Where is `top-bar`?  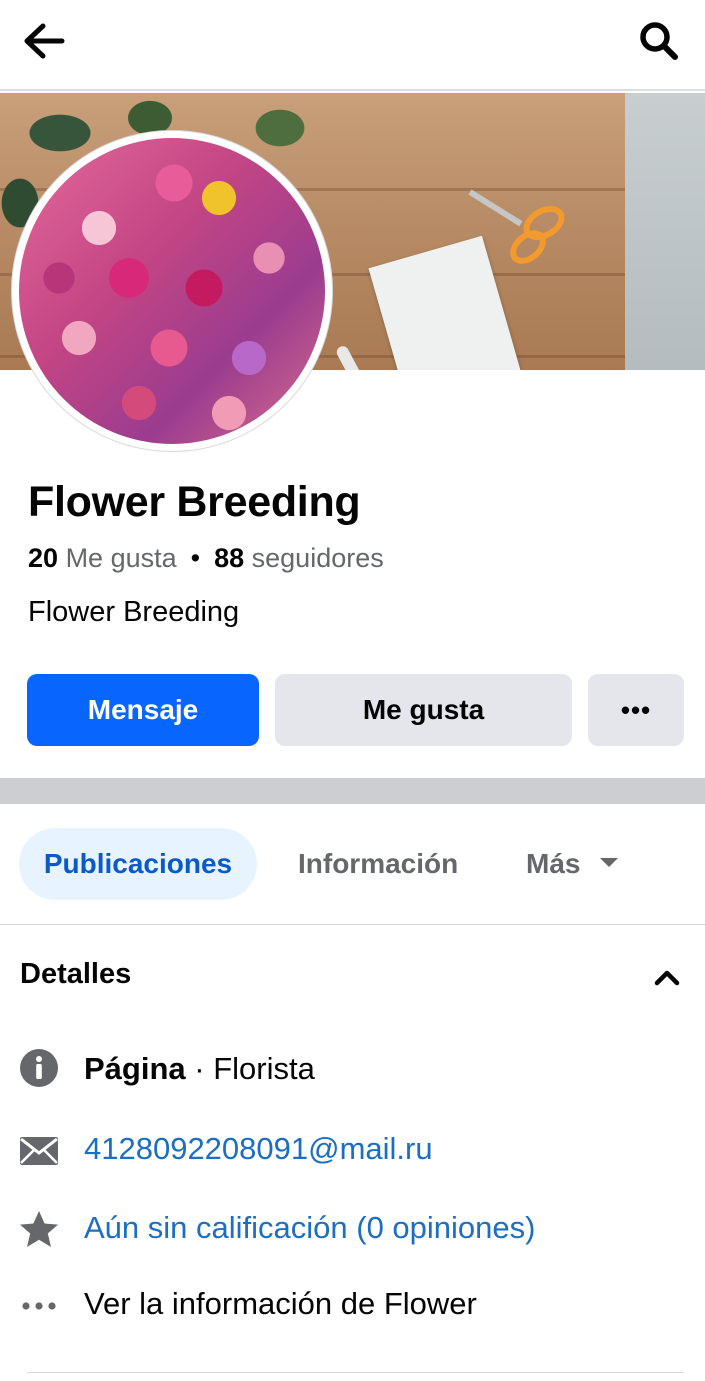
top-bar is located at coordinates (352, 45).